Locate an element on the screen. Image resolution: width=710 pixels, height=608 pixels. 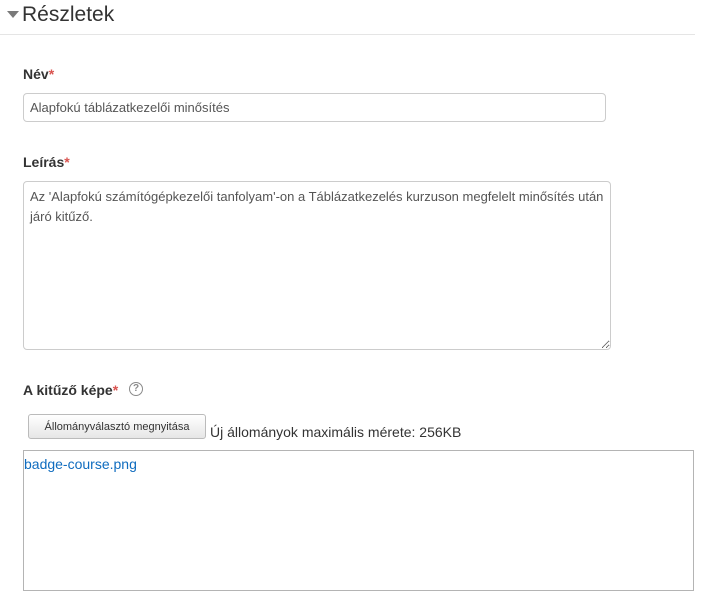
max-file-size-text: Új állományok maximális mérete: 256KB is located at coordinates (336, 432).